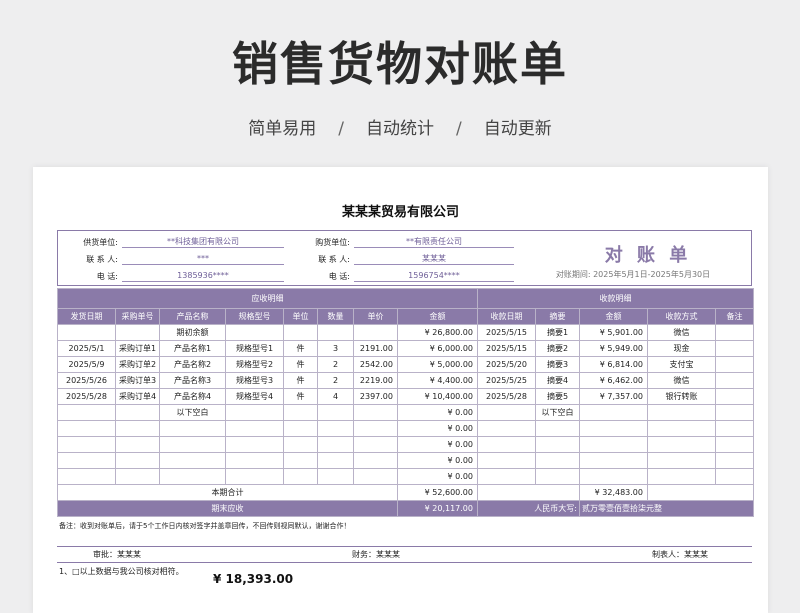 The image size is (800, 613). I want to click on divider-top, so click(404, 546).